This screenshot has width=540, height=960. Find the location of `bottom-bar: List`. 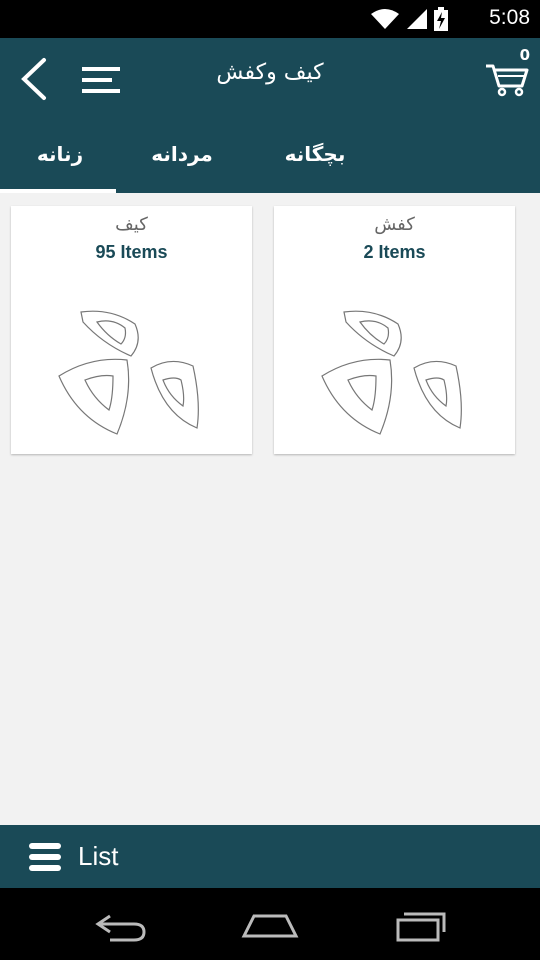

bottom-bar: List is located at coordinates (270, 856).